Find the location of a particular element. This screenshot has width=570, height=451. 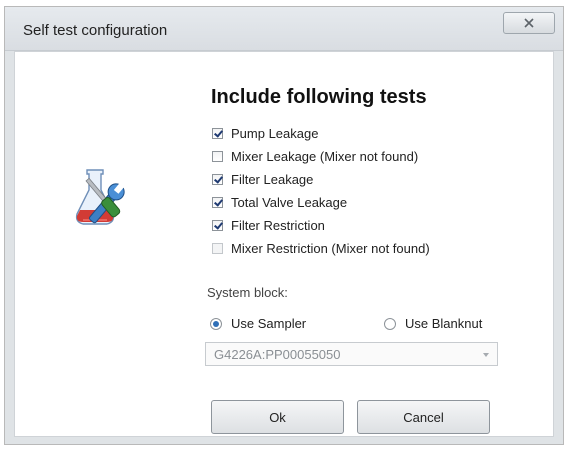

checkbox-mixer-restriction is located at coordinates (217, 248).